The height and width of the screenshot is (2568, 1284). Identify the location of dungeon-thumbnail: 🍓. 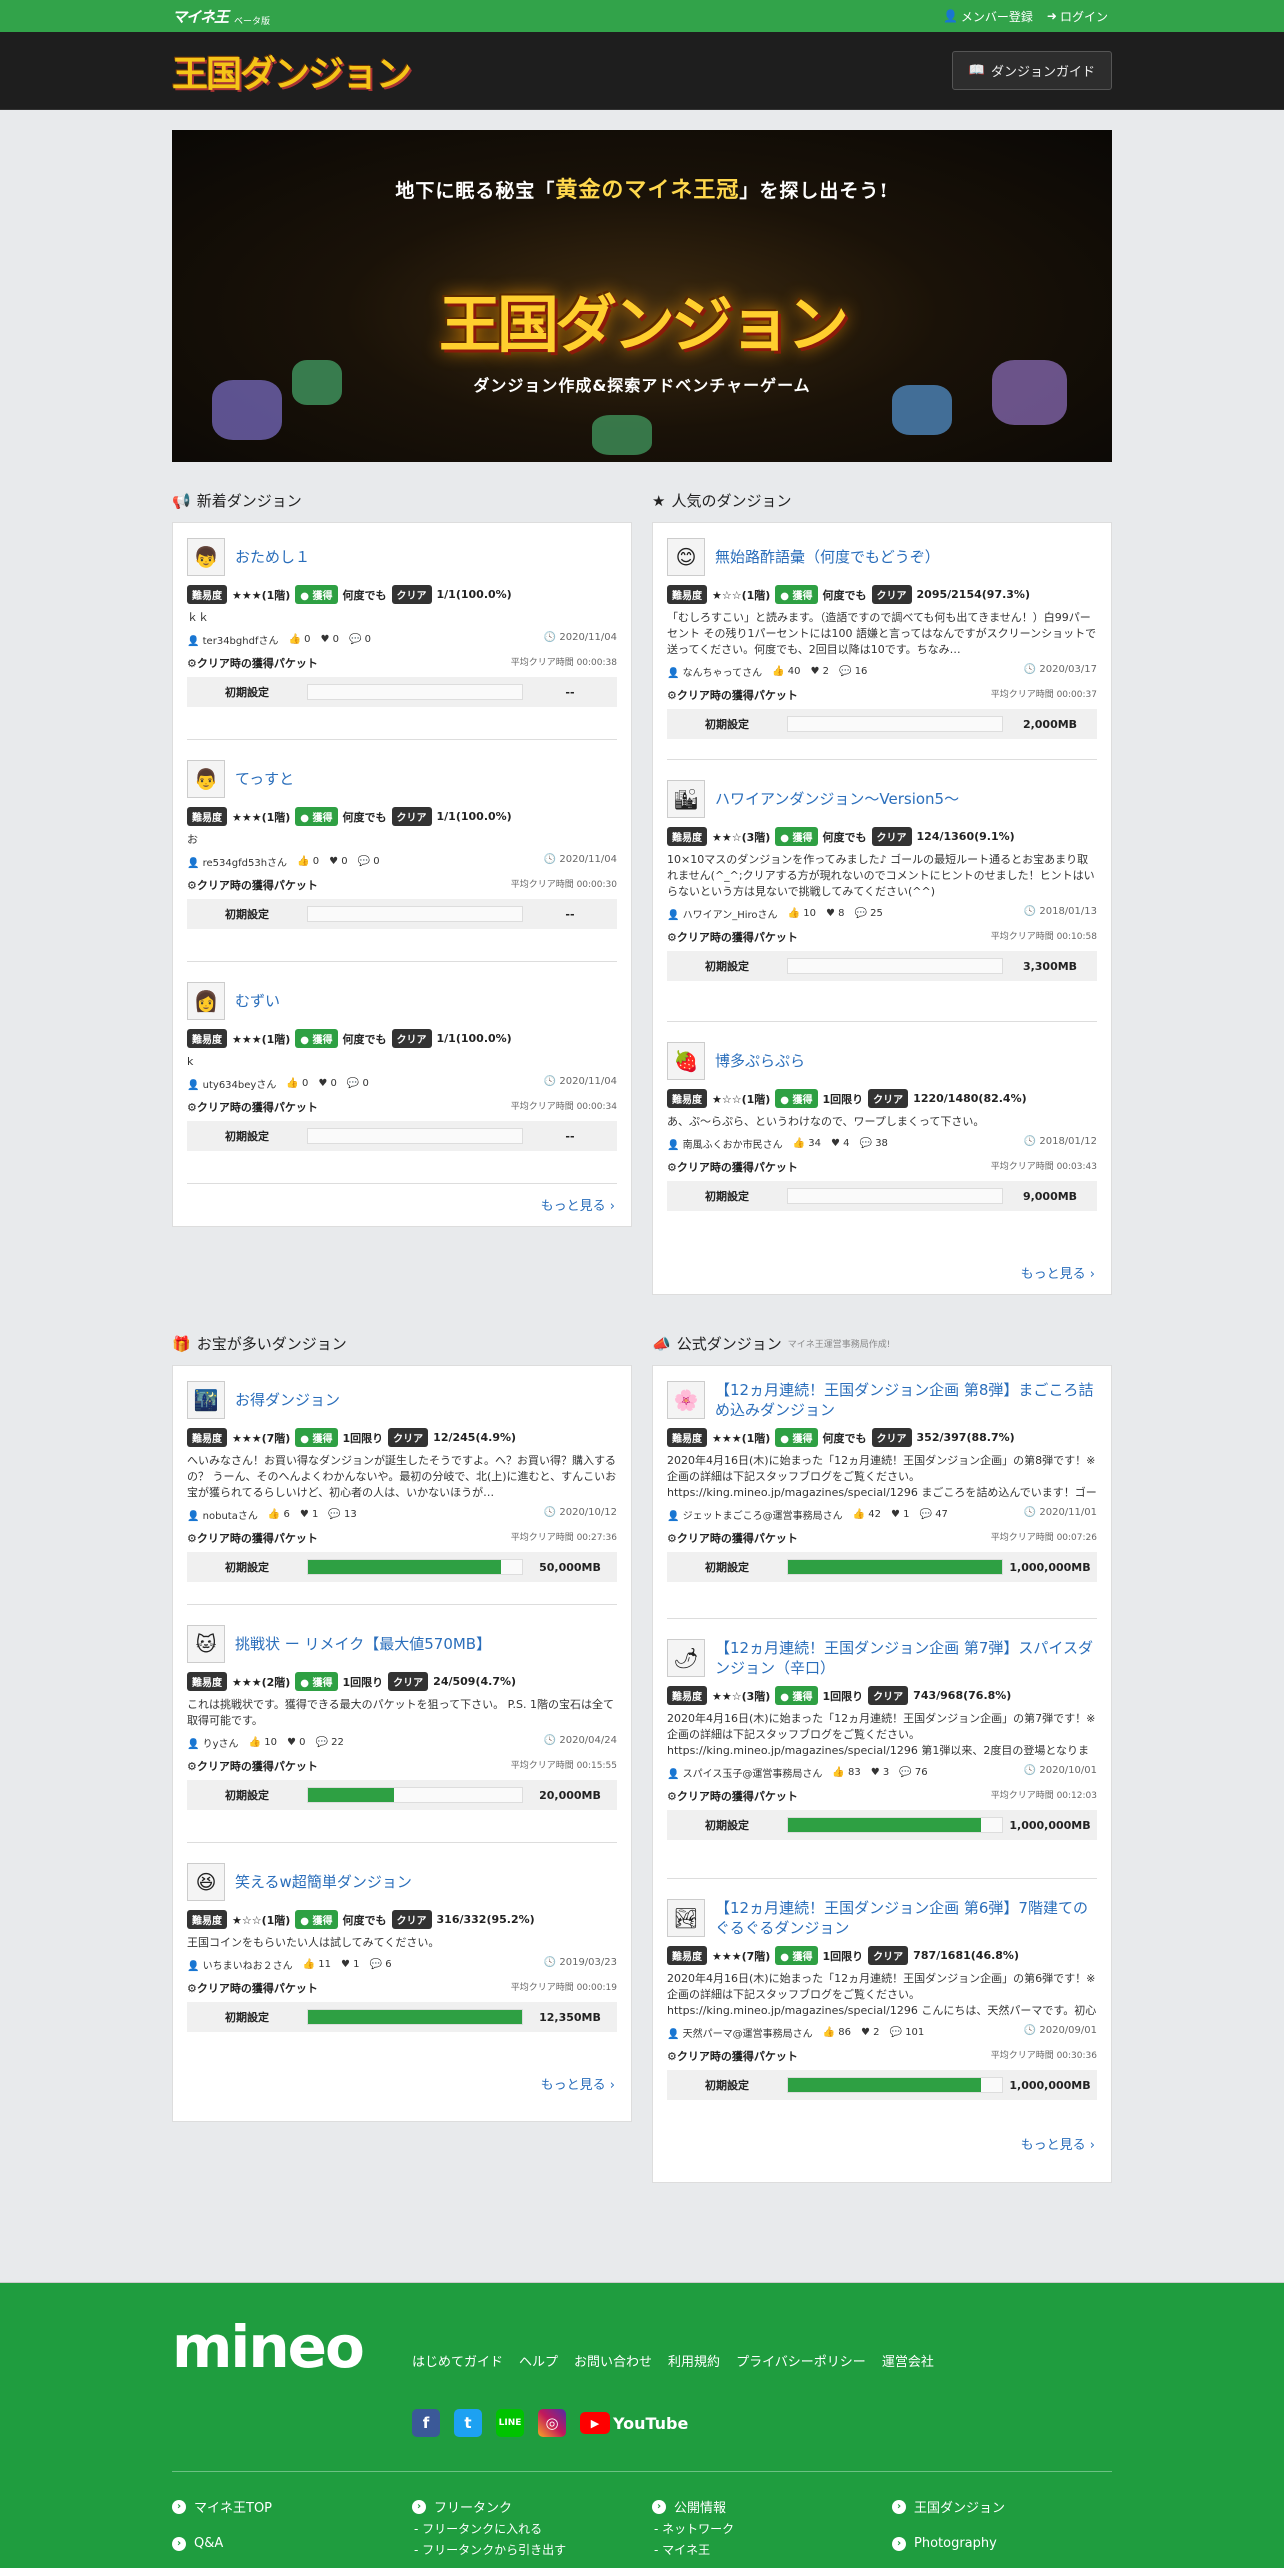
(686, 1061).